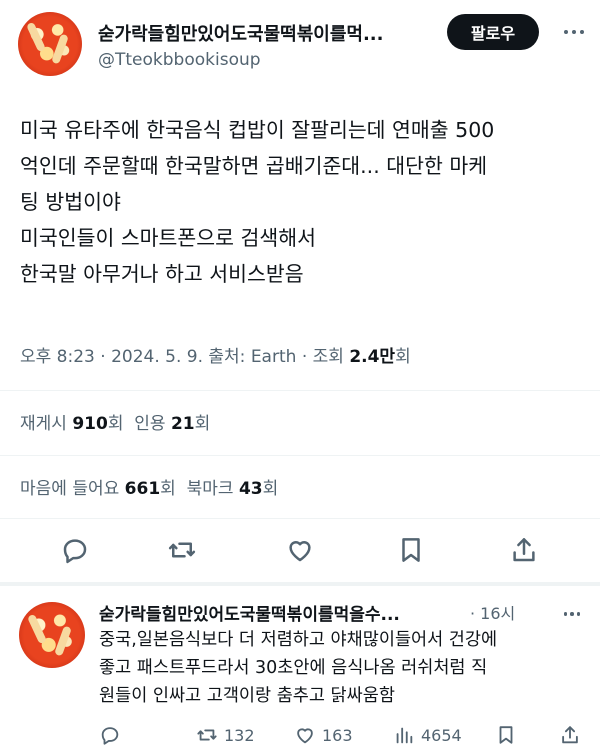 The width and height of the screenshot is (600, 749). I want to click on reply-text-line: 원들이 인싸고 고객이랑 춤추고 닭싸움함, so click(247, 696).